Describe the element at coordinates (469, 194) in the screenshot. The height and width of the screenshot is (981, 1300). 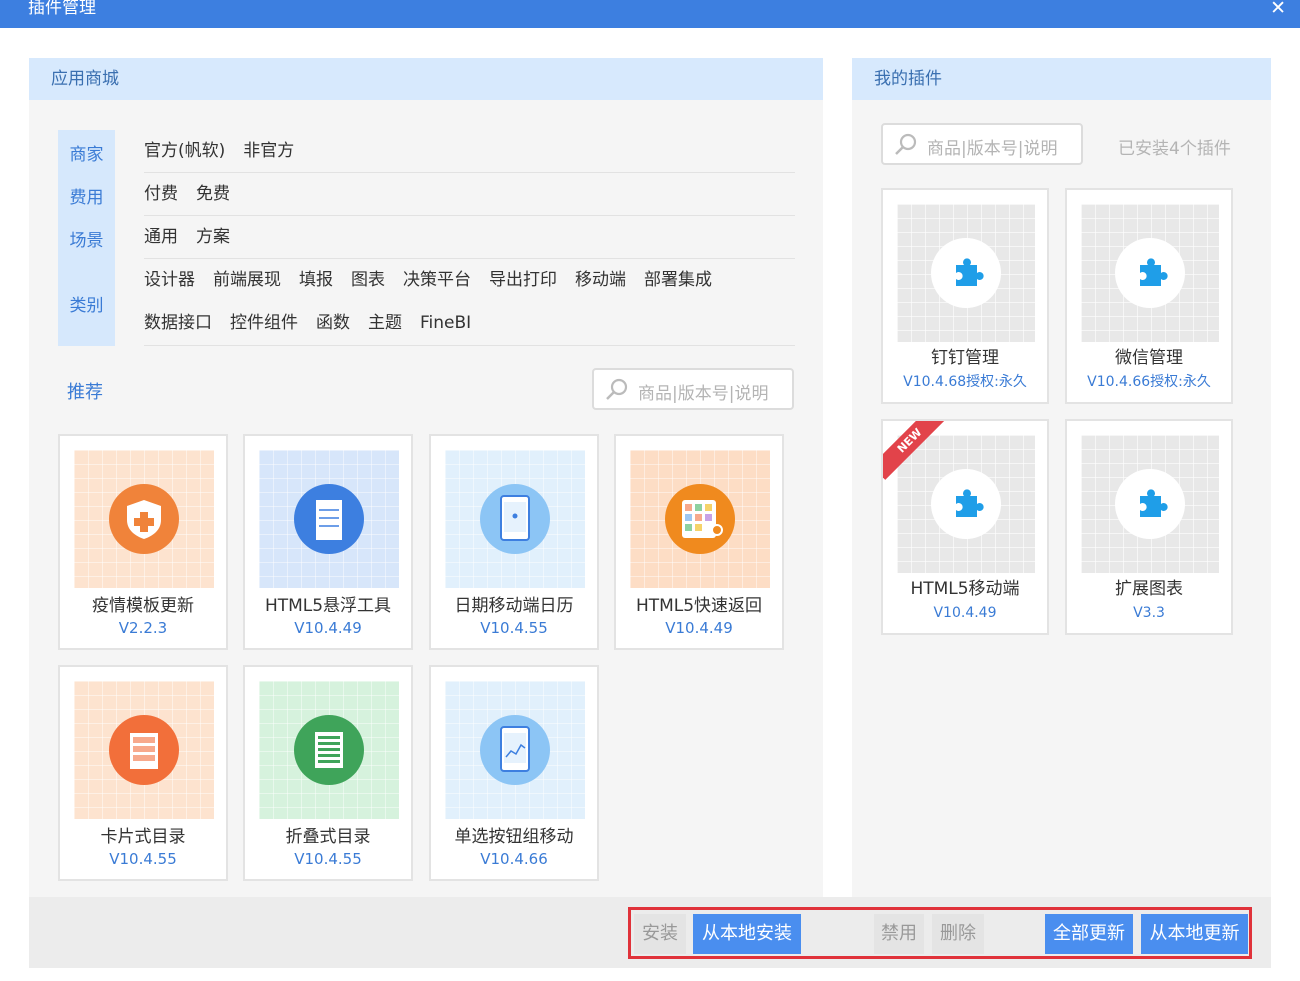
I see `filter-row-fee: 付费 免费` at that location.